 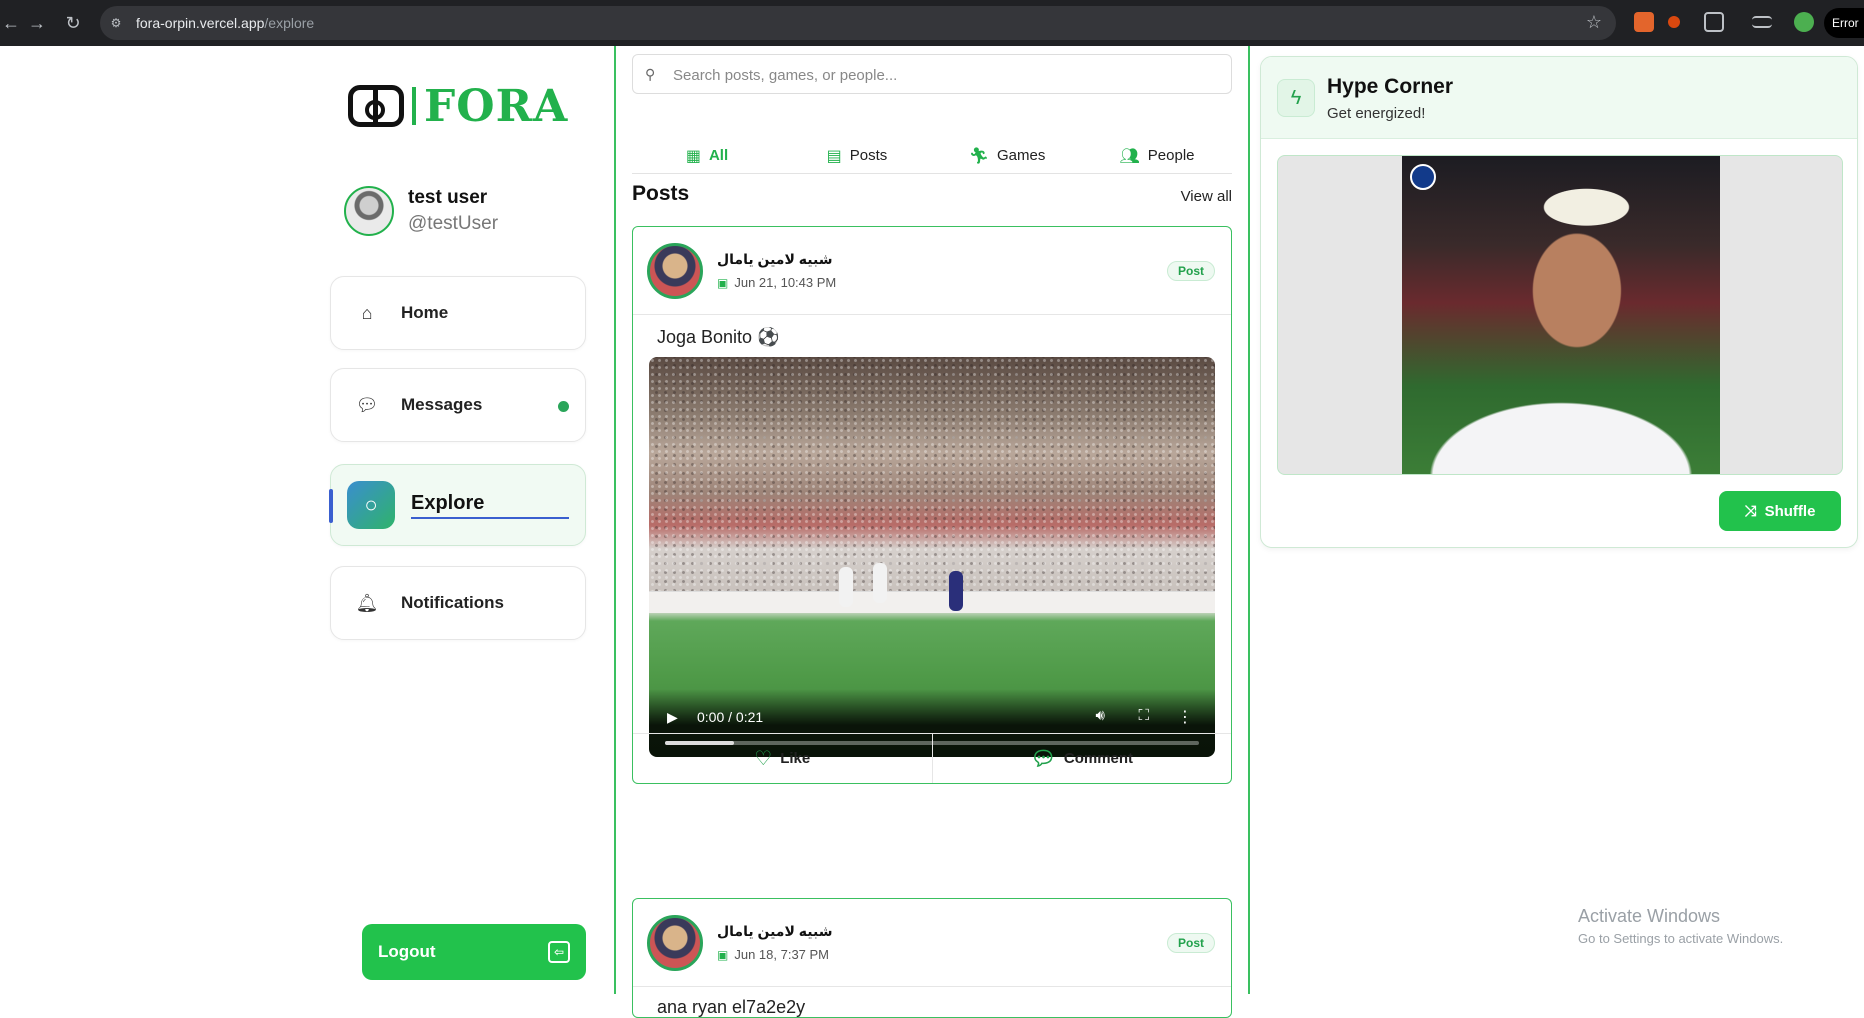 What do you see at coordinates (723, 282) in the screenshot?
I see `calendar-icon: ▣` at bounding box center [723, 282].